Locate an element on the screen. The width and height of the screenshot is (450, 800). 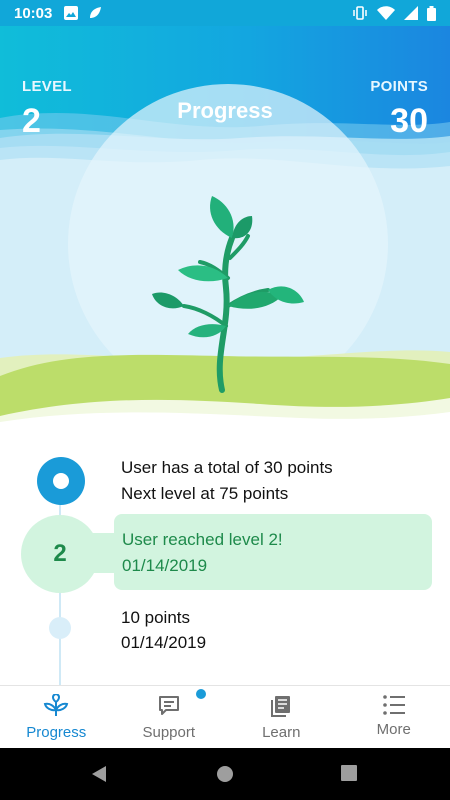
page-title: Progress is located at coordinates (225, 110).